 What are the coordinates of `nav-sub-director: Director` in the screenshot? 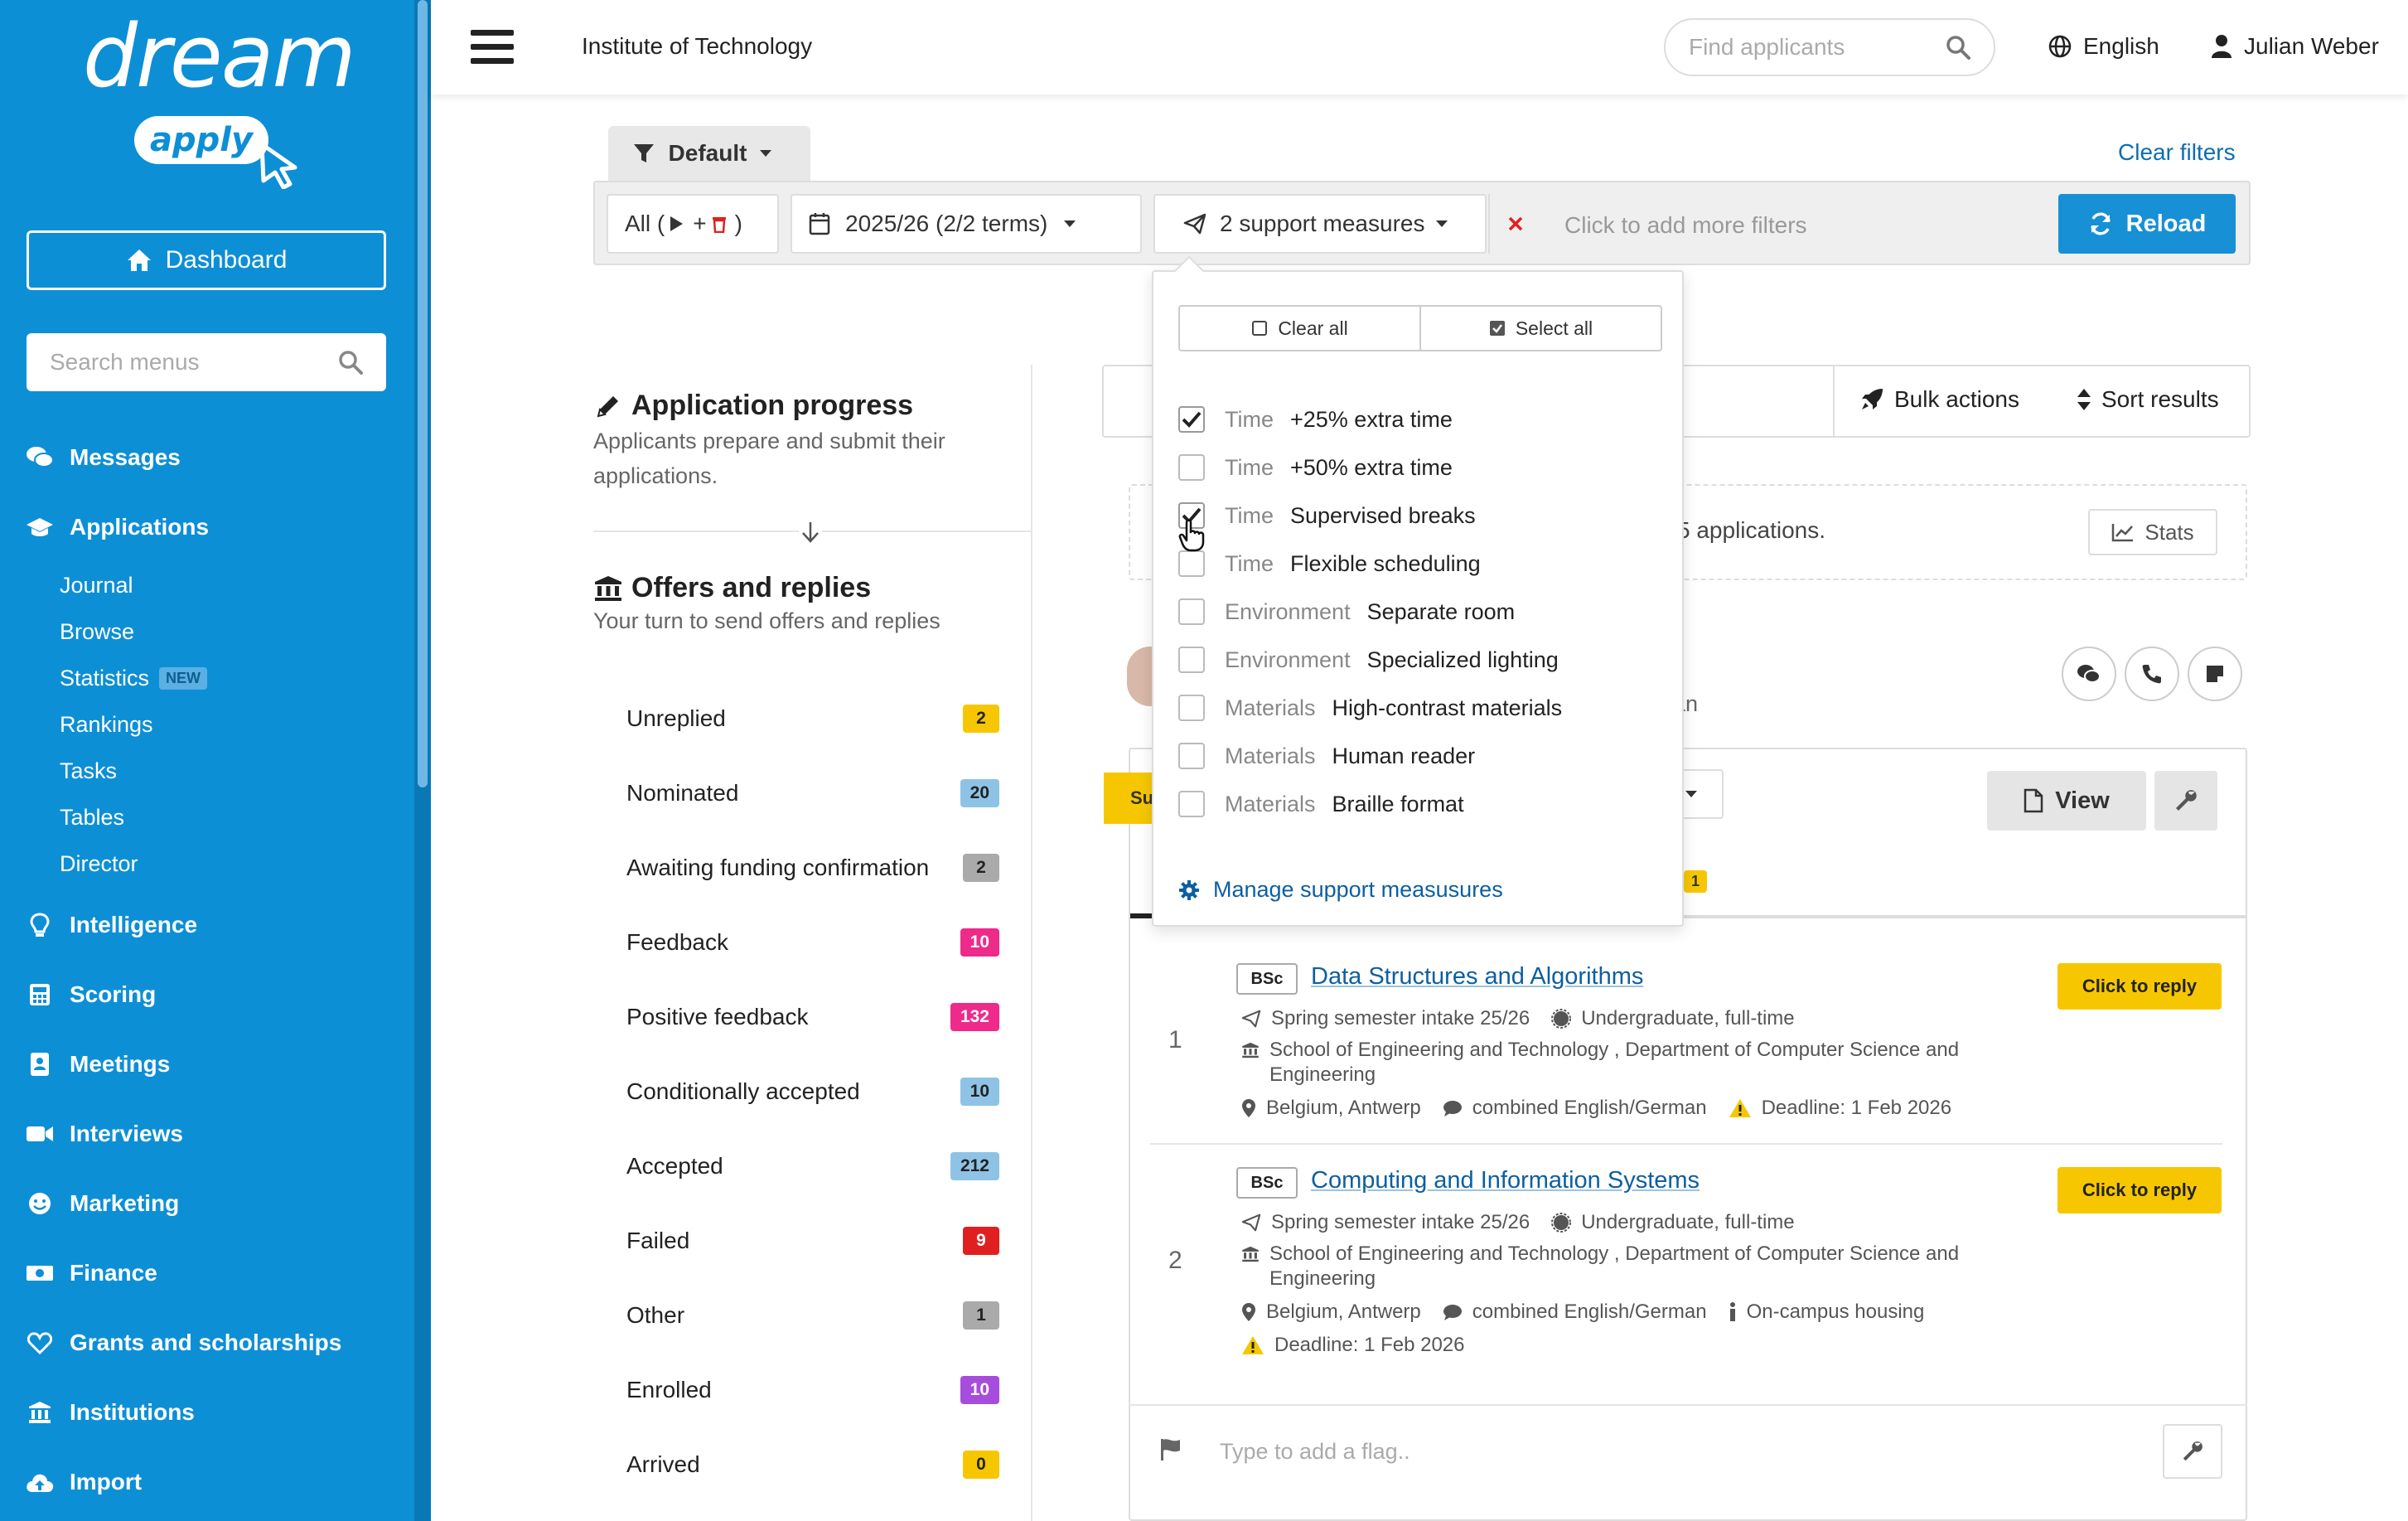 It's located at (207, 863).